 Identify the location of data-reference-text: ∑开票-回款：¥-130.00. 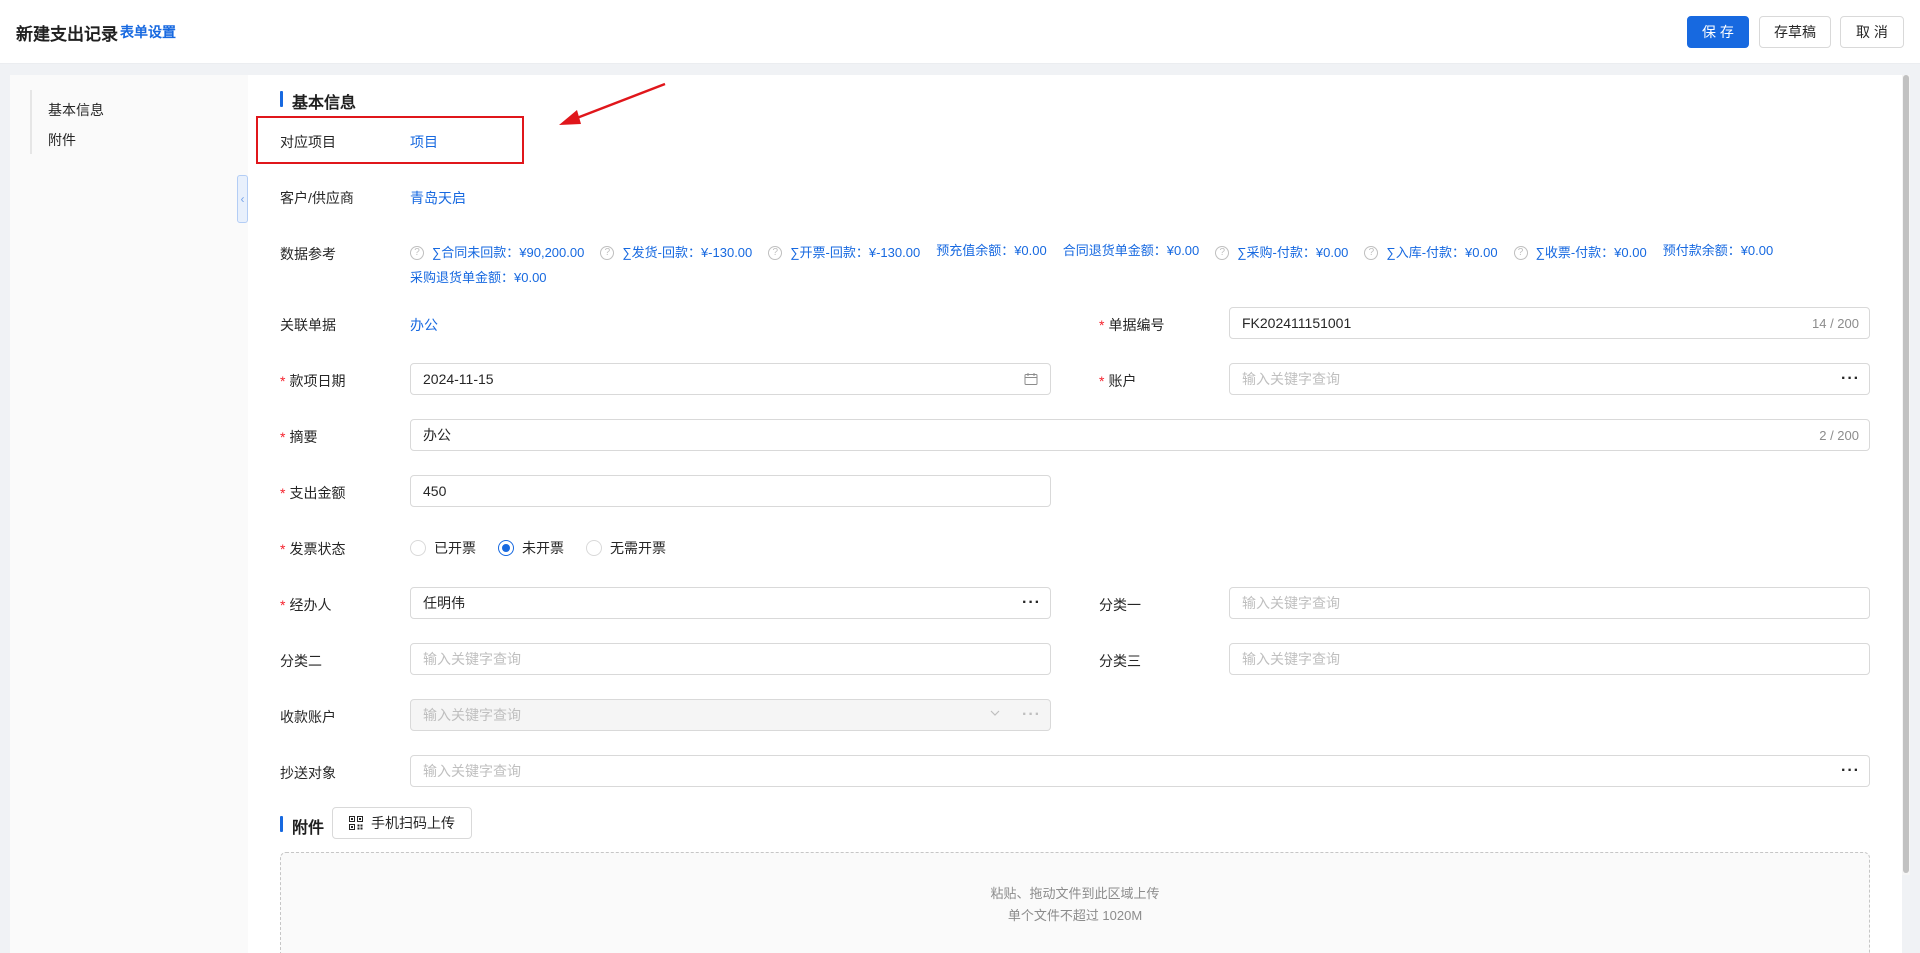
(855, 252).